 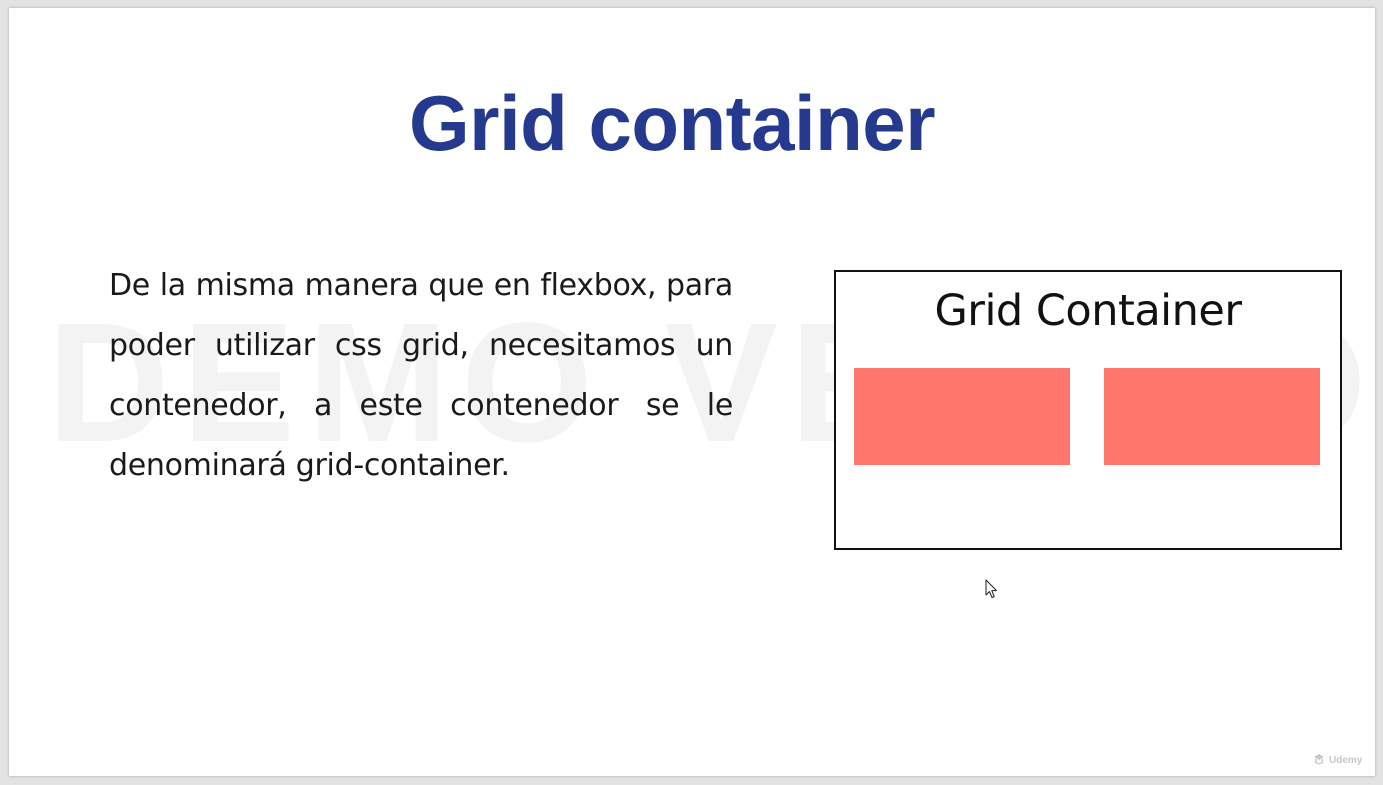 What do you see at coordinates (672, 123) in the screenshot?
I see `slide-title: Grid container` at bounding box center [672, 123].